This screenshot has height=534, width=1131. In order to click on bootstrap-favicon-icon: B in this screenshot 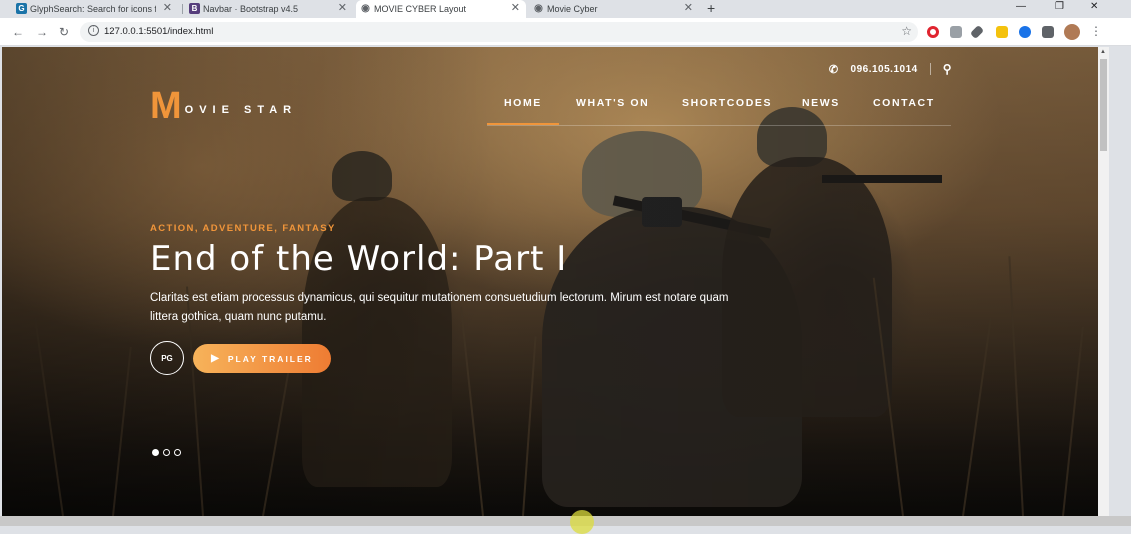, I will do `click(194, 8)`.